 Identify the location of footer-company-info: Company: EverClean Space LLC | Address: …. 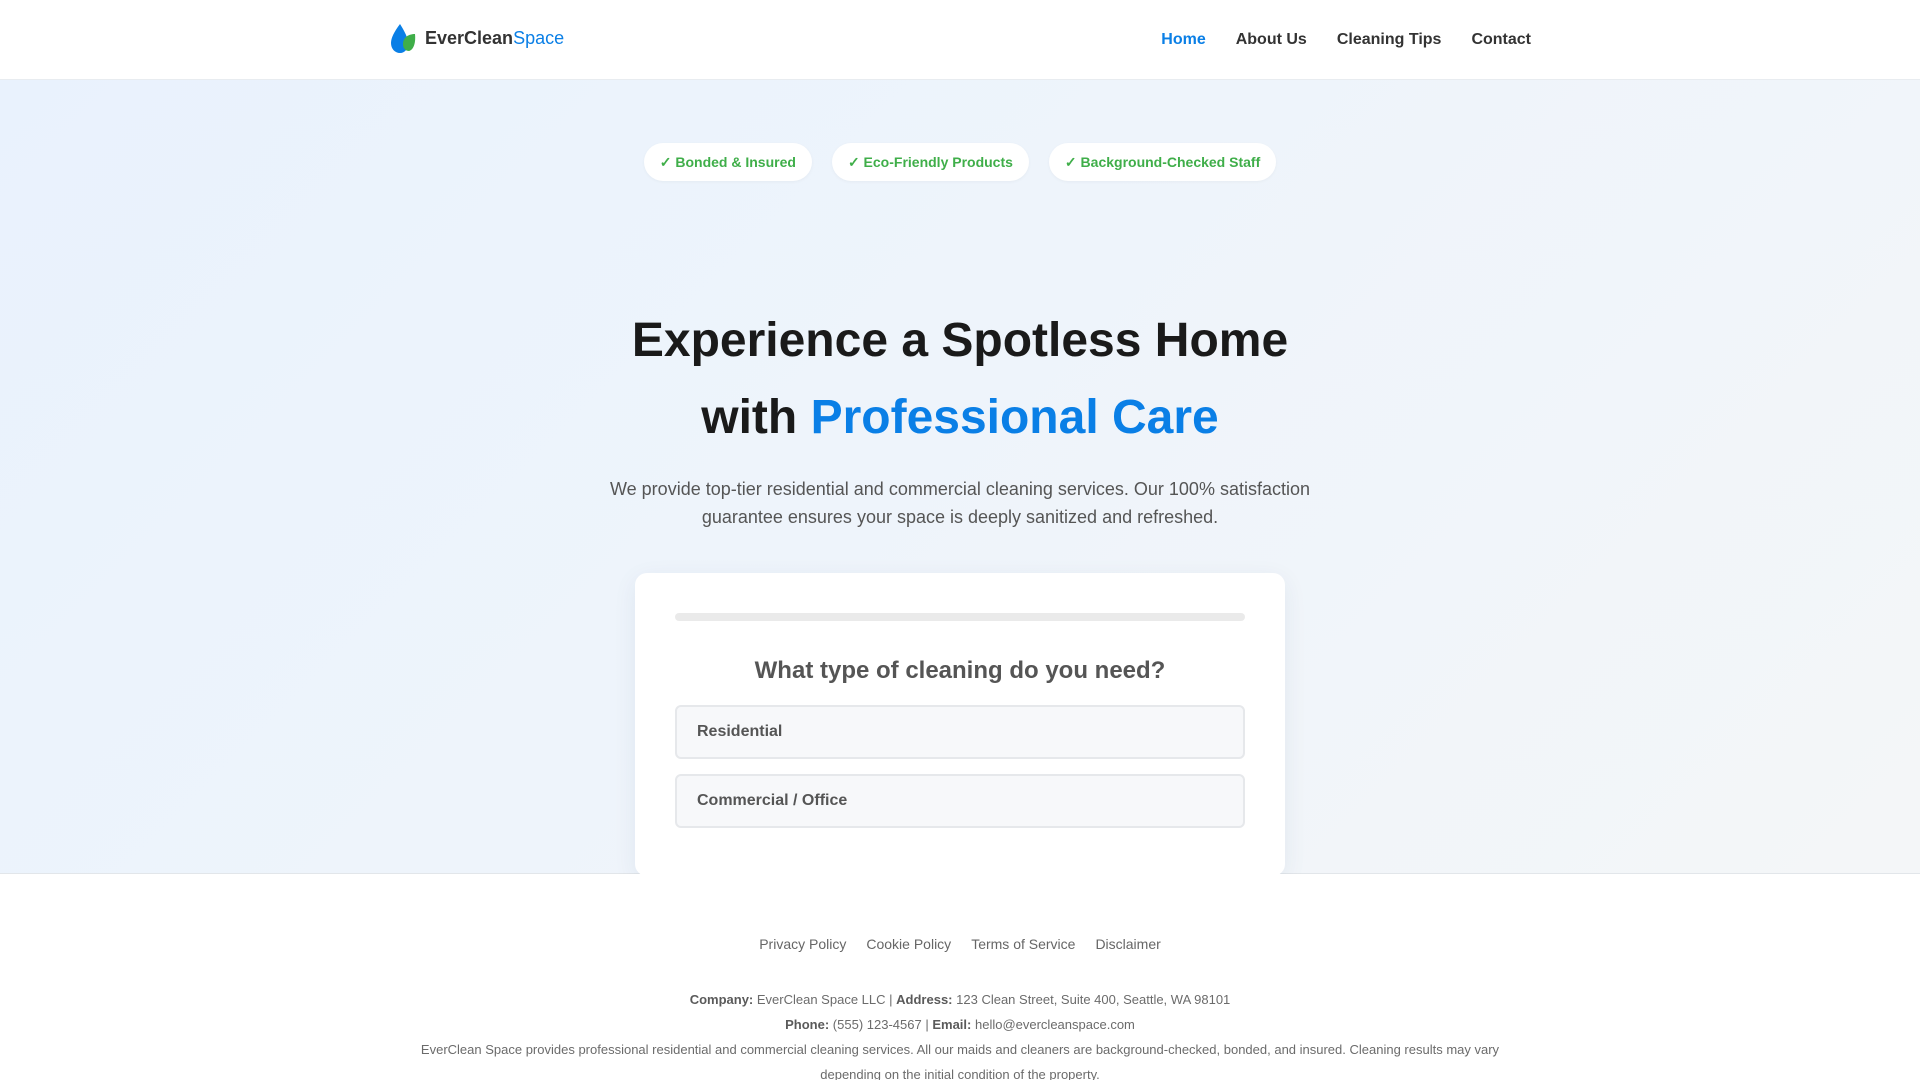
(960, 1033).